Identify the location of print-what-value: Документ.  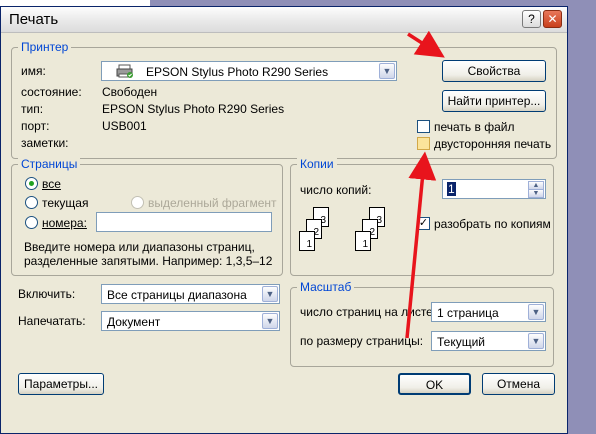
(134, 322).